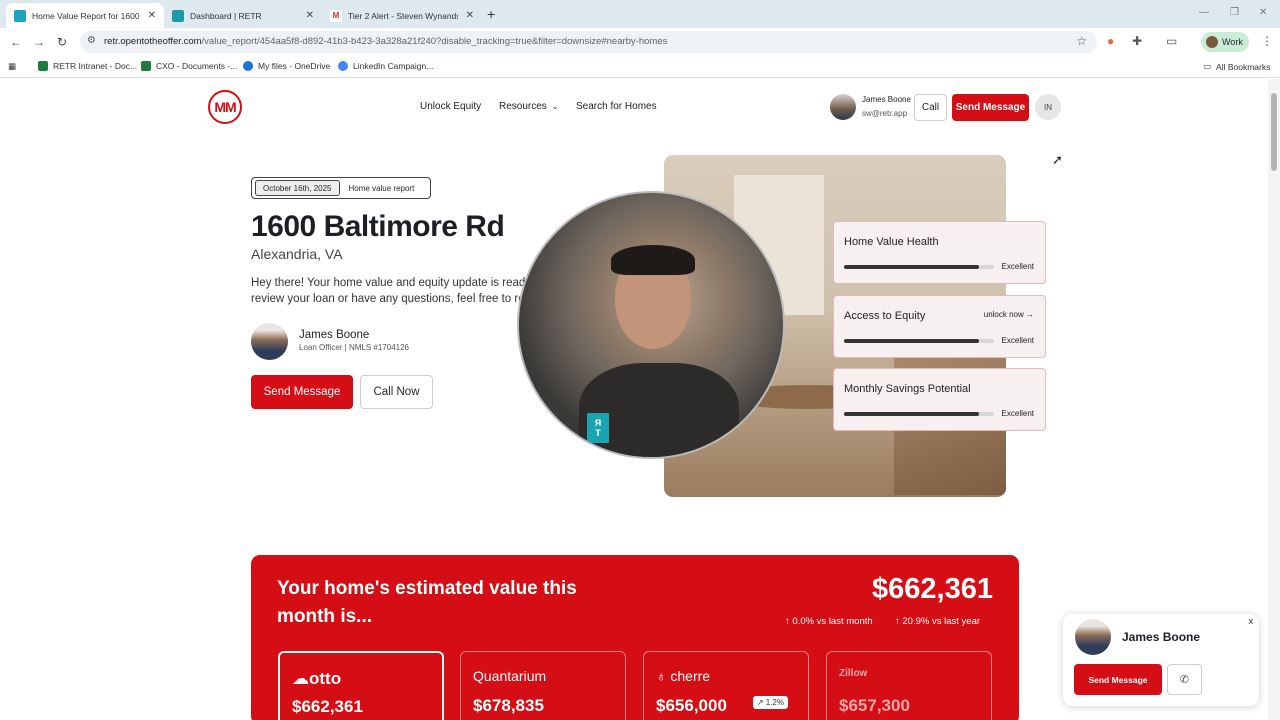  I want to click on nav-unlock-equity: Unlock Equity, so click(450, 106).